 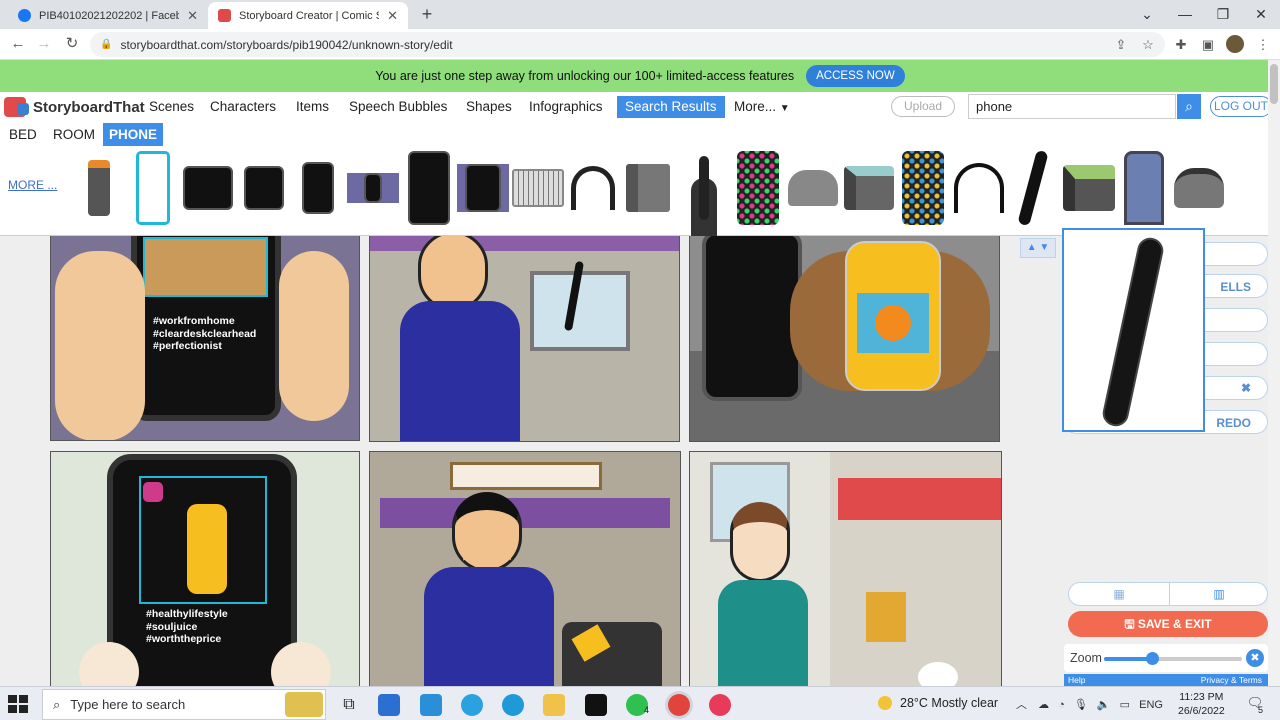 I want to click on phone-booth-item, so click(x=1144, y=188).